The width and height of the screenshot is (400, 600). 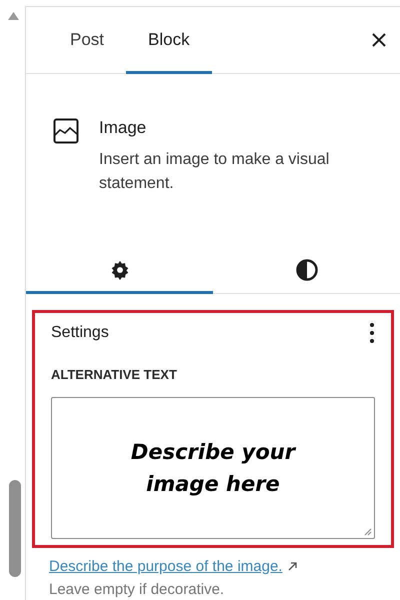 I want to click on more-options-icon, so click(x=372, y=333).